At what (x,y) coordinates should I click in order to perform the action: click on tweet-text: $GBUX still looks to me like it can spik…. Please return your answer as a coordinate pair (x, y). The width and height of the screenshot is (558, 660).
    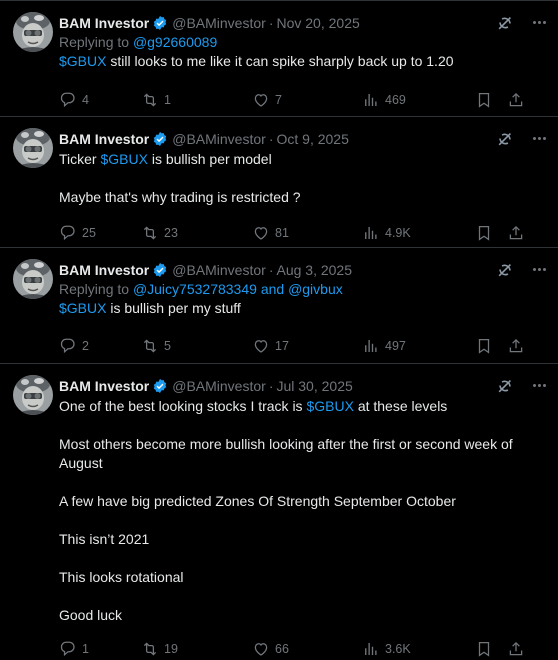
    Looking at the image, I should click on (256, 61).